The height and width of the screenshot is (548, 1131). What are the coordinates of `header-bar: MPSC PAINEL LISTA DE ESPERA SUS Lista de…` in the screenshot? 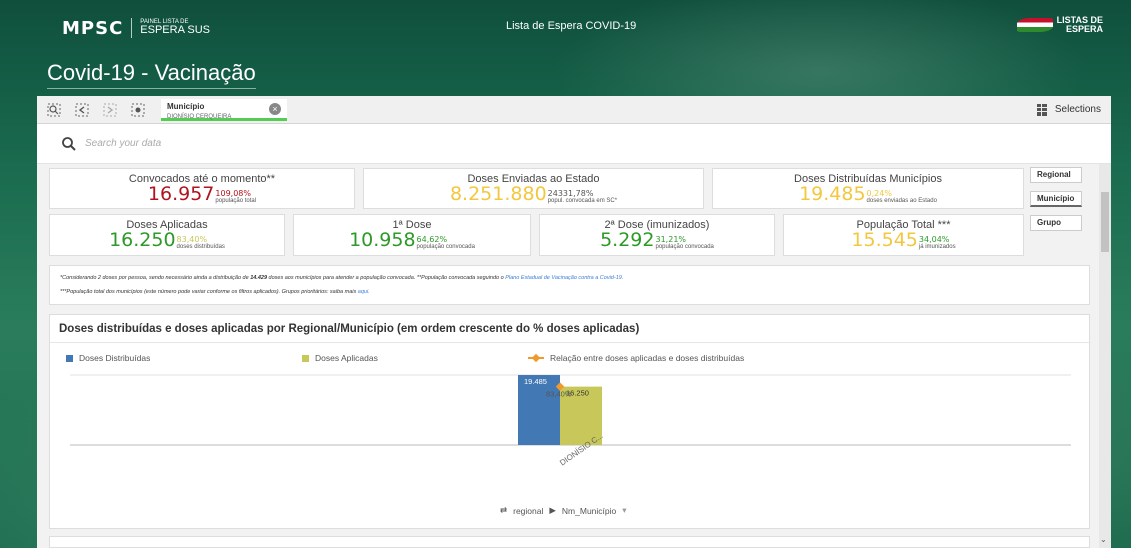 It's located at (574, 28).